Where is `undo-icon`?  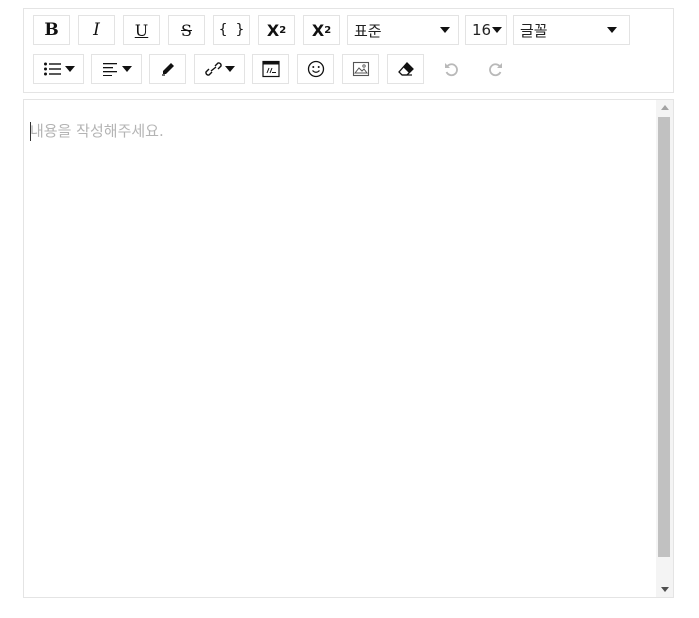 undo-icon is located at coordinates (451, 70).